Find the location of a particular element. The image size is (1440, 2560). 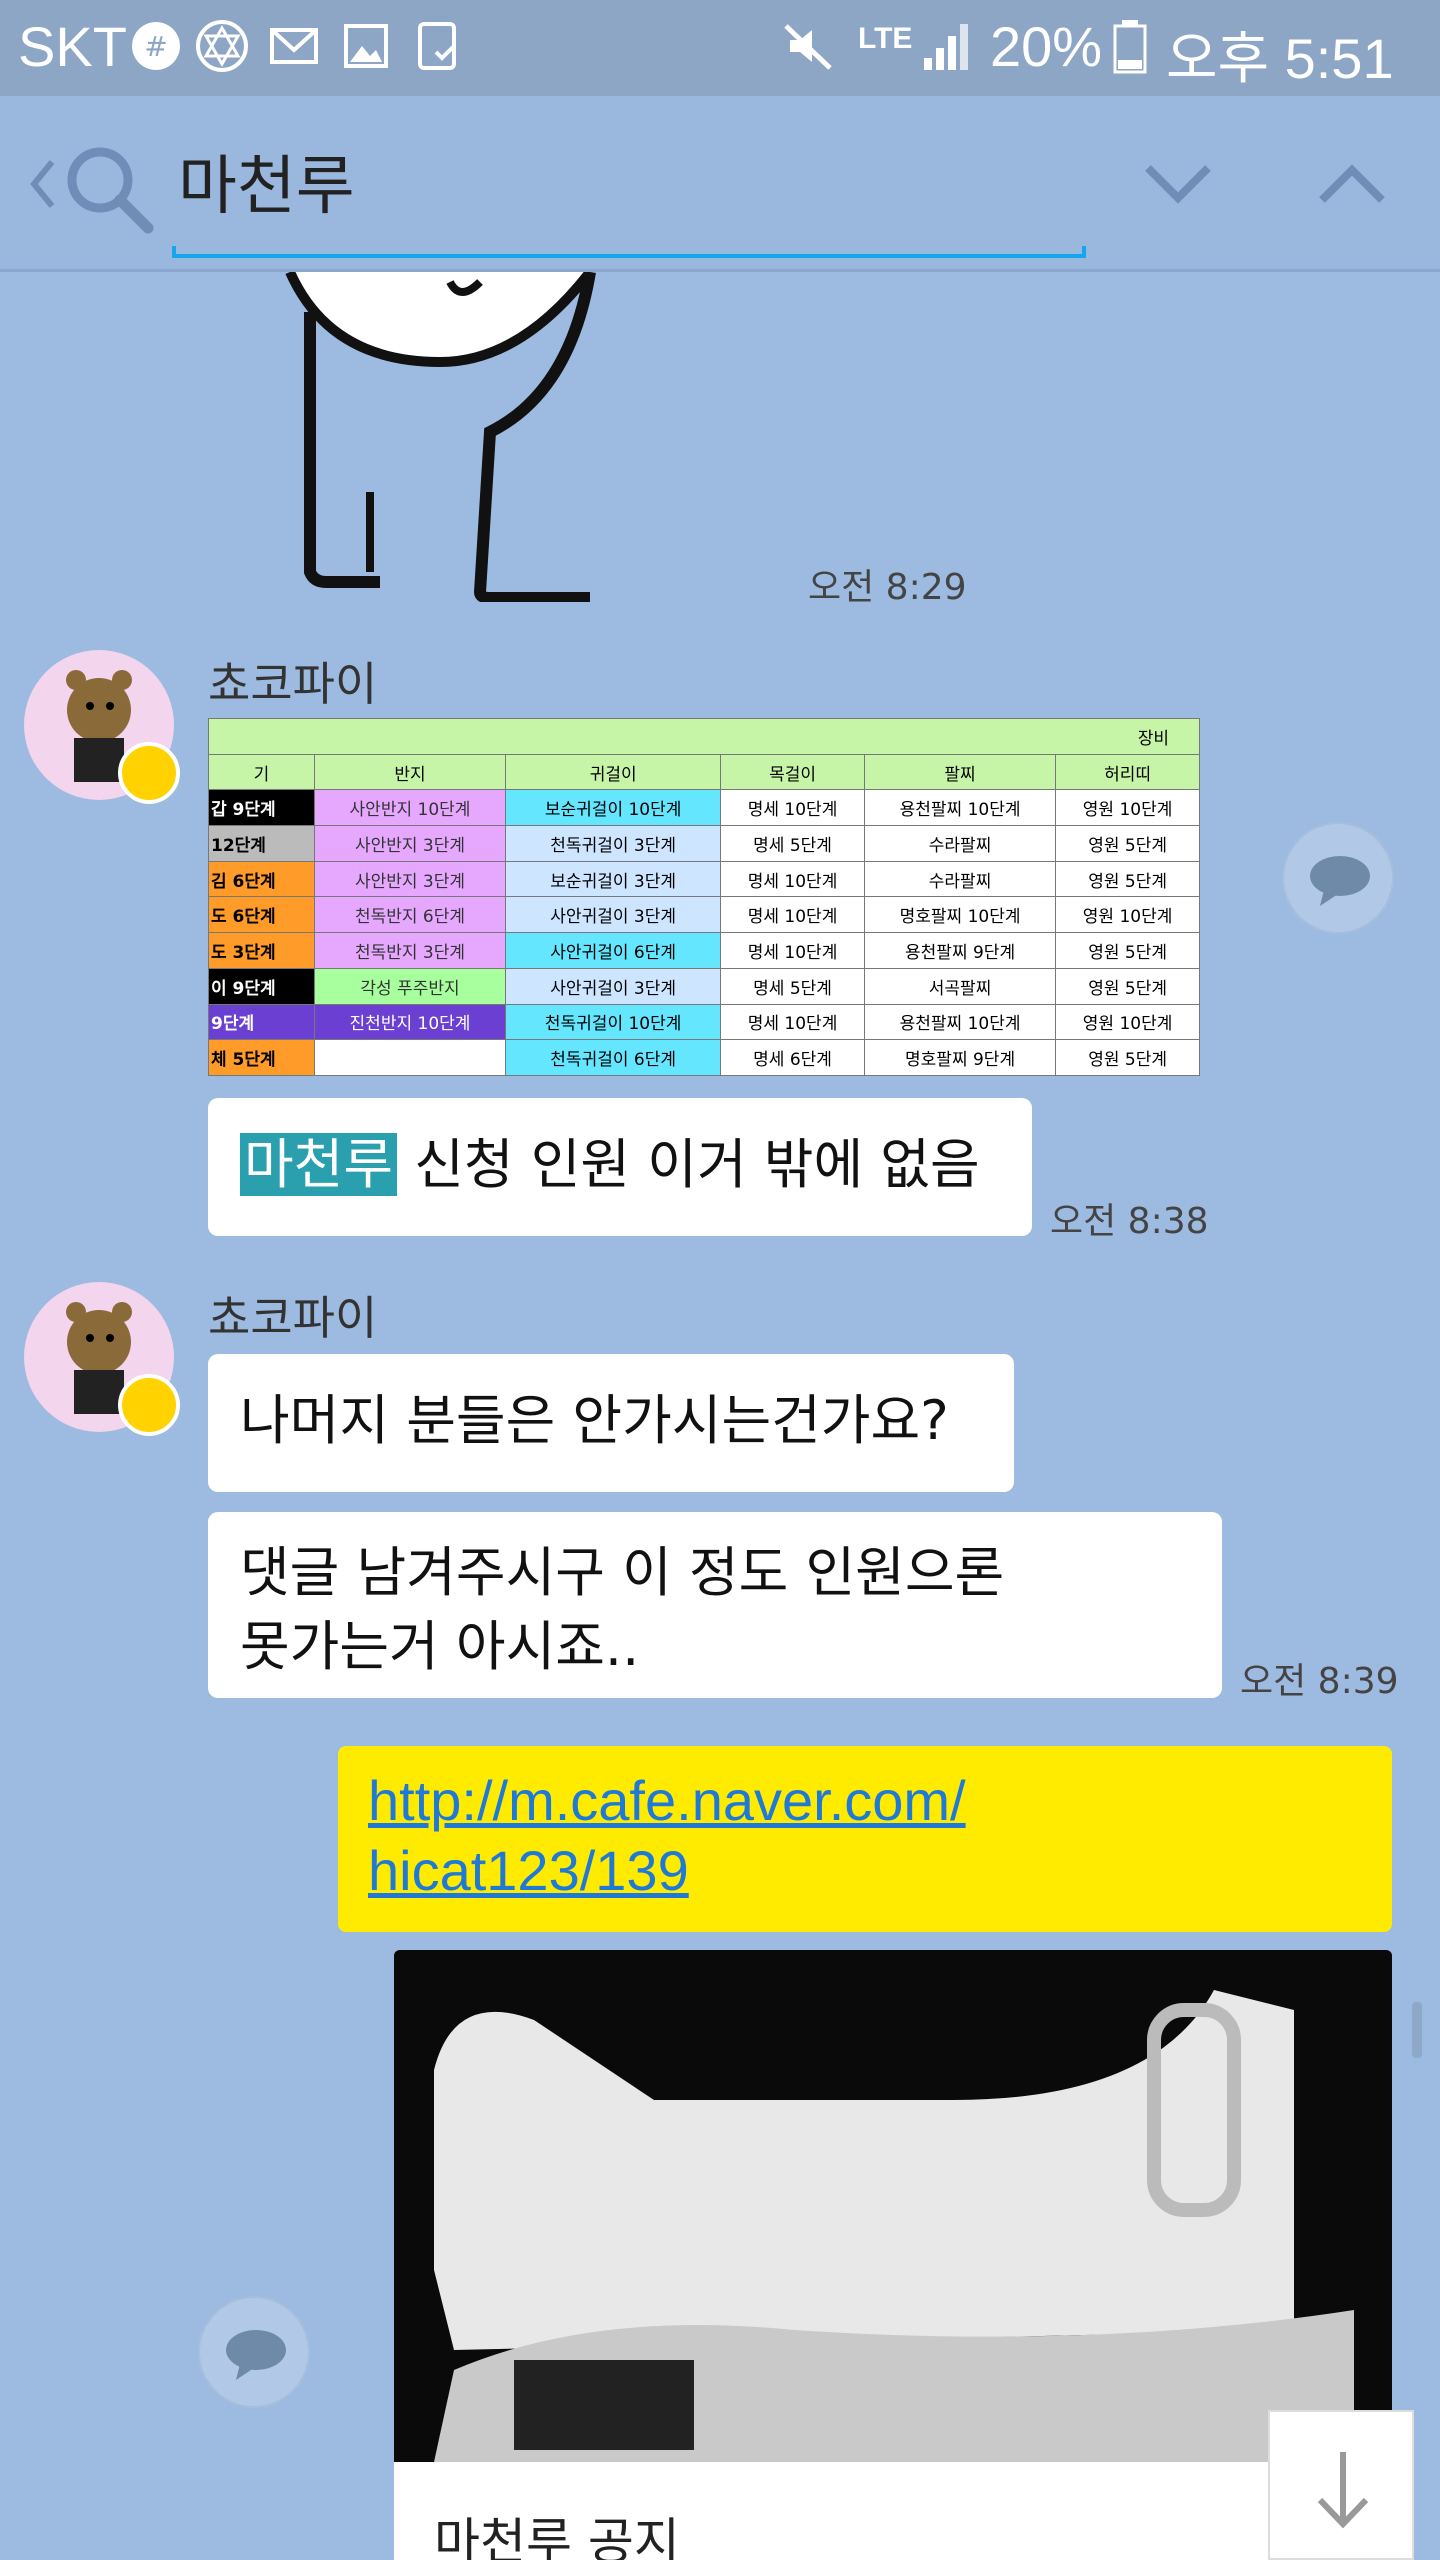

scroll-down-button is located at coordinates (1341, 2485).